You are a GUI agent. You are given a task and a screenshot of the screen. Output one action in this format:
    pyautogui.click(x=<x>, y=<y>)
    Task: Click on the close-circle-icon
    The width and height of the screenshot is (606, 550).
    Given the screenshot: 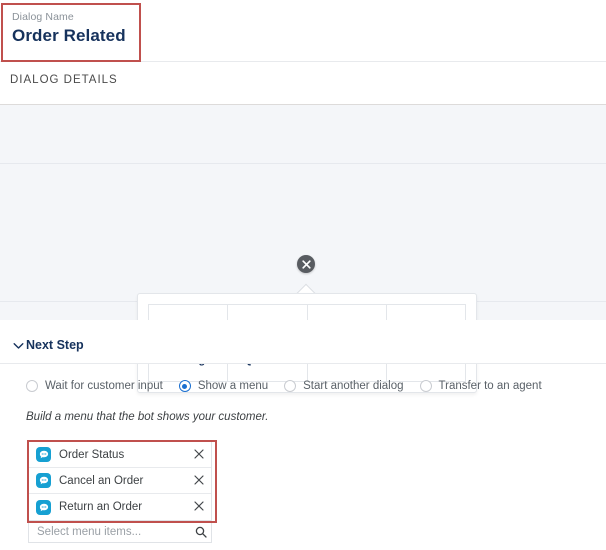 What is the action you would take?
    pyautogui.click(x=306, y=264)
    